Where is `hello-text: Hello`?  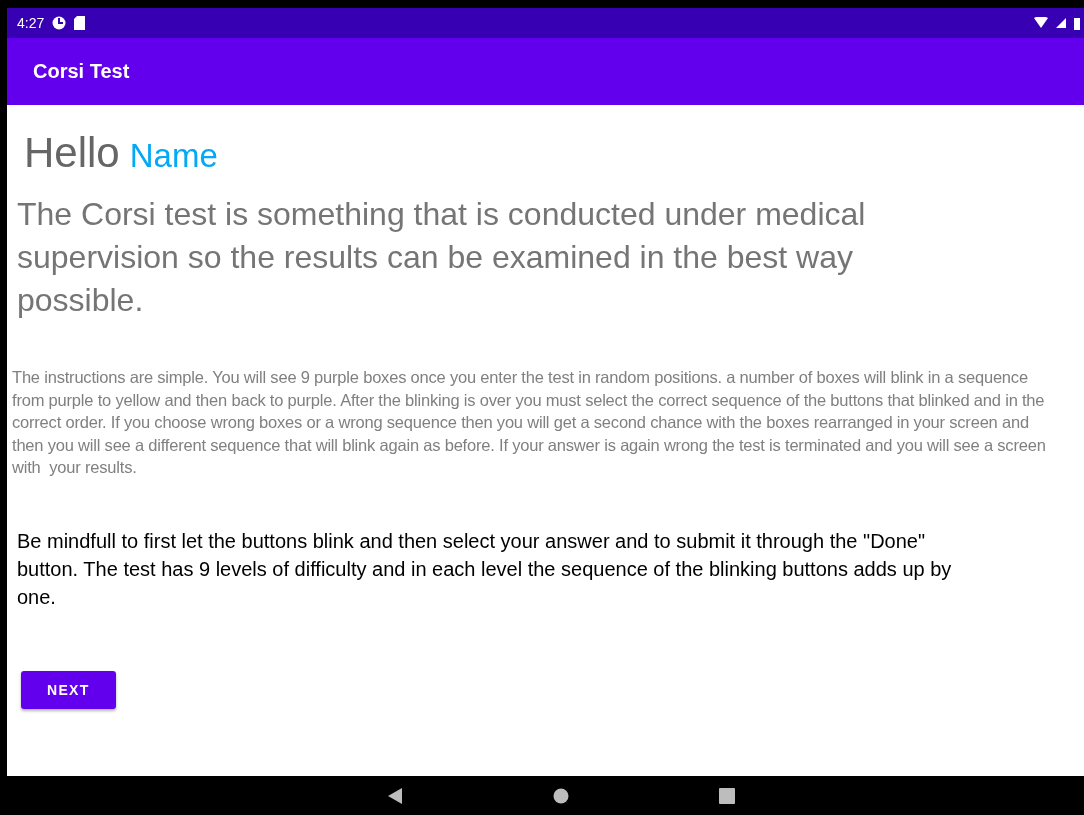
hello-text: Hello is located at coordinates (72, 153).